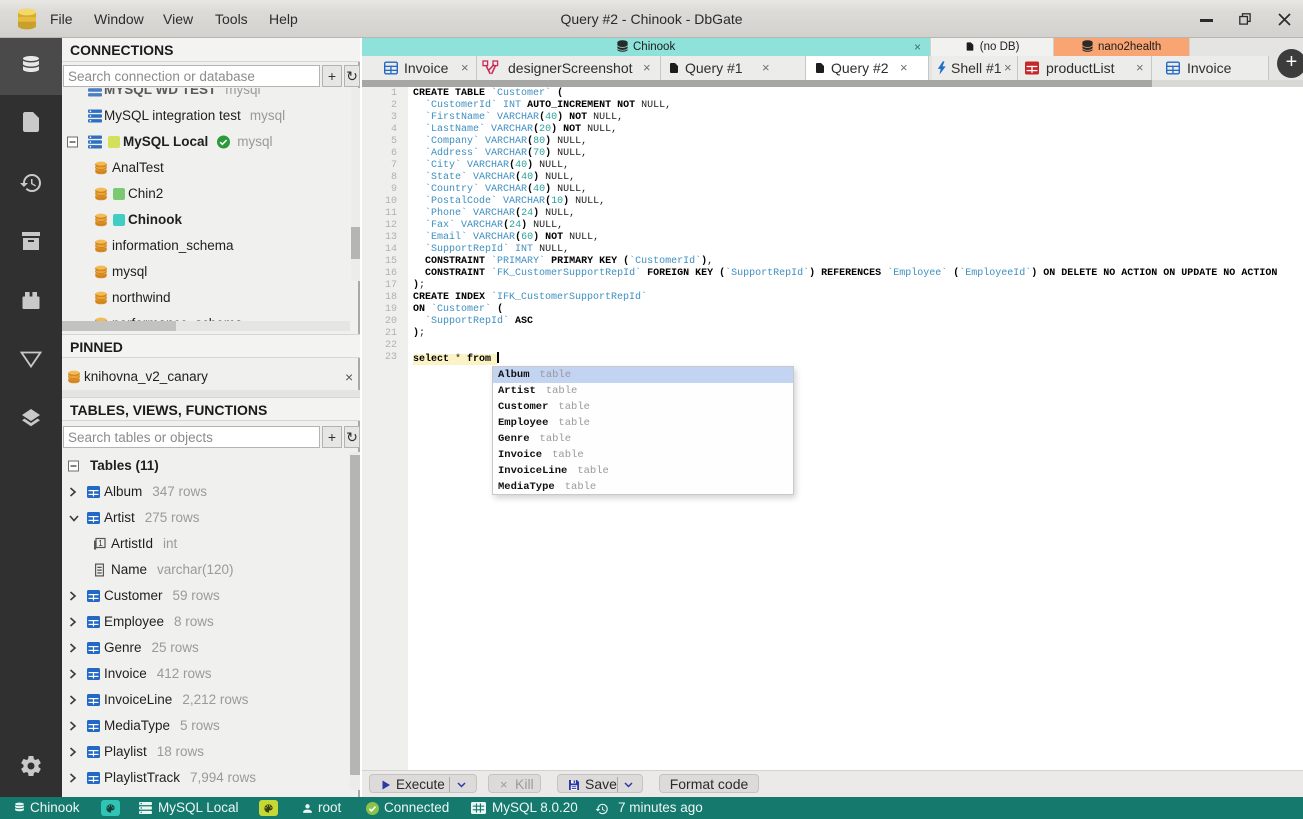 This screenshot has height=819, width=1303. What do you see at coordinates (100, 543) in the screenshot?
I see `svg-text: 1` at bounding box center [100, 543].